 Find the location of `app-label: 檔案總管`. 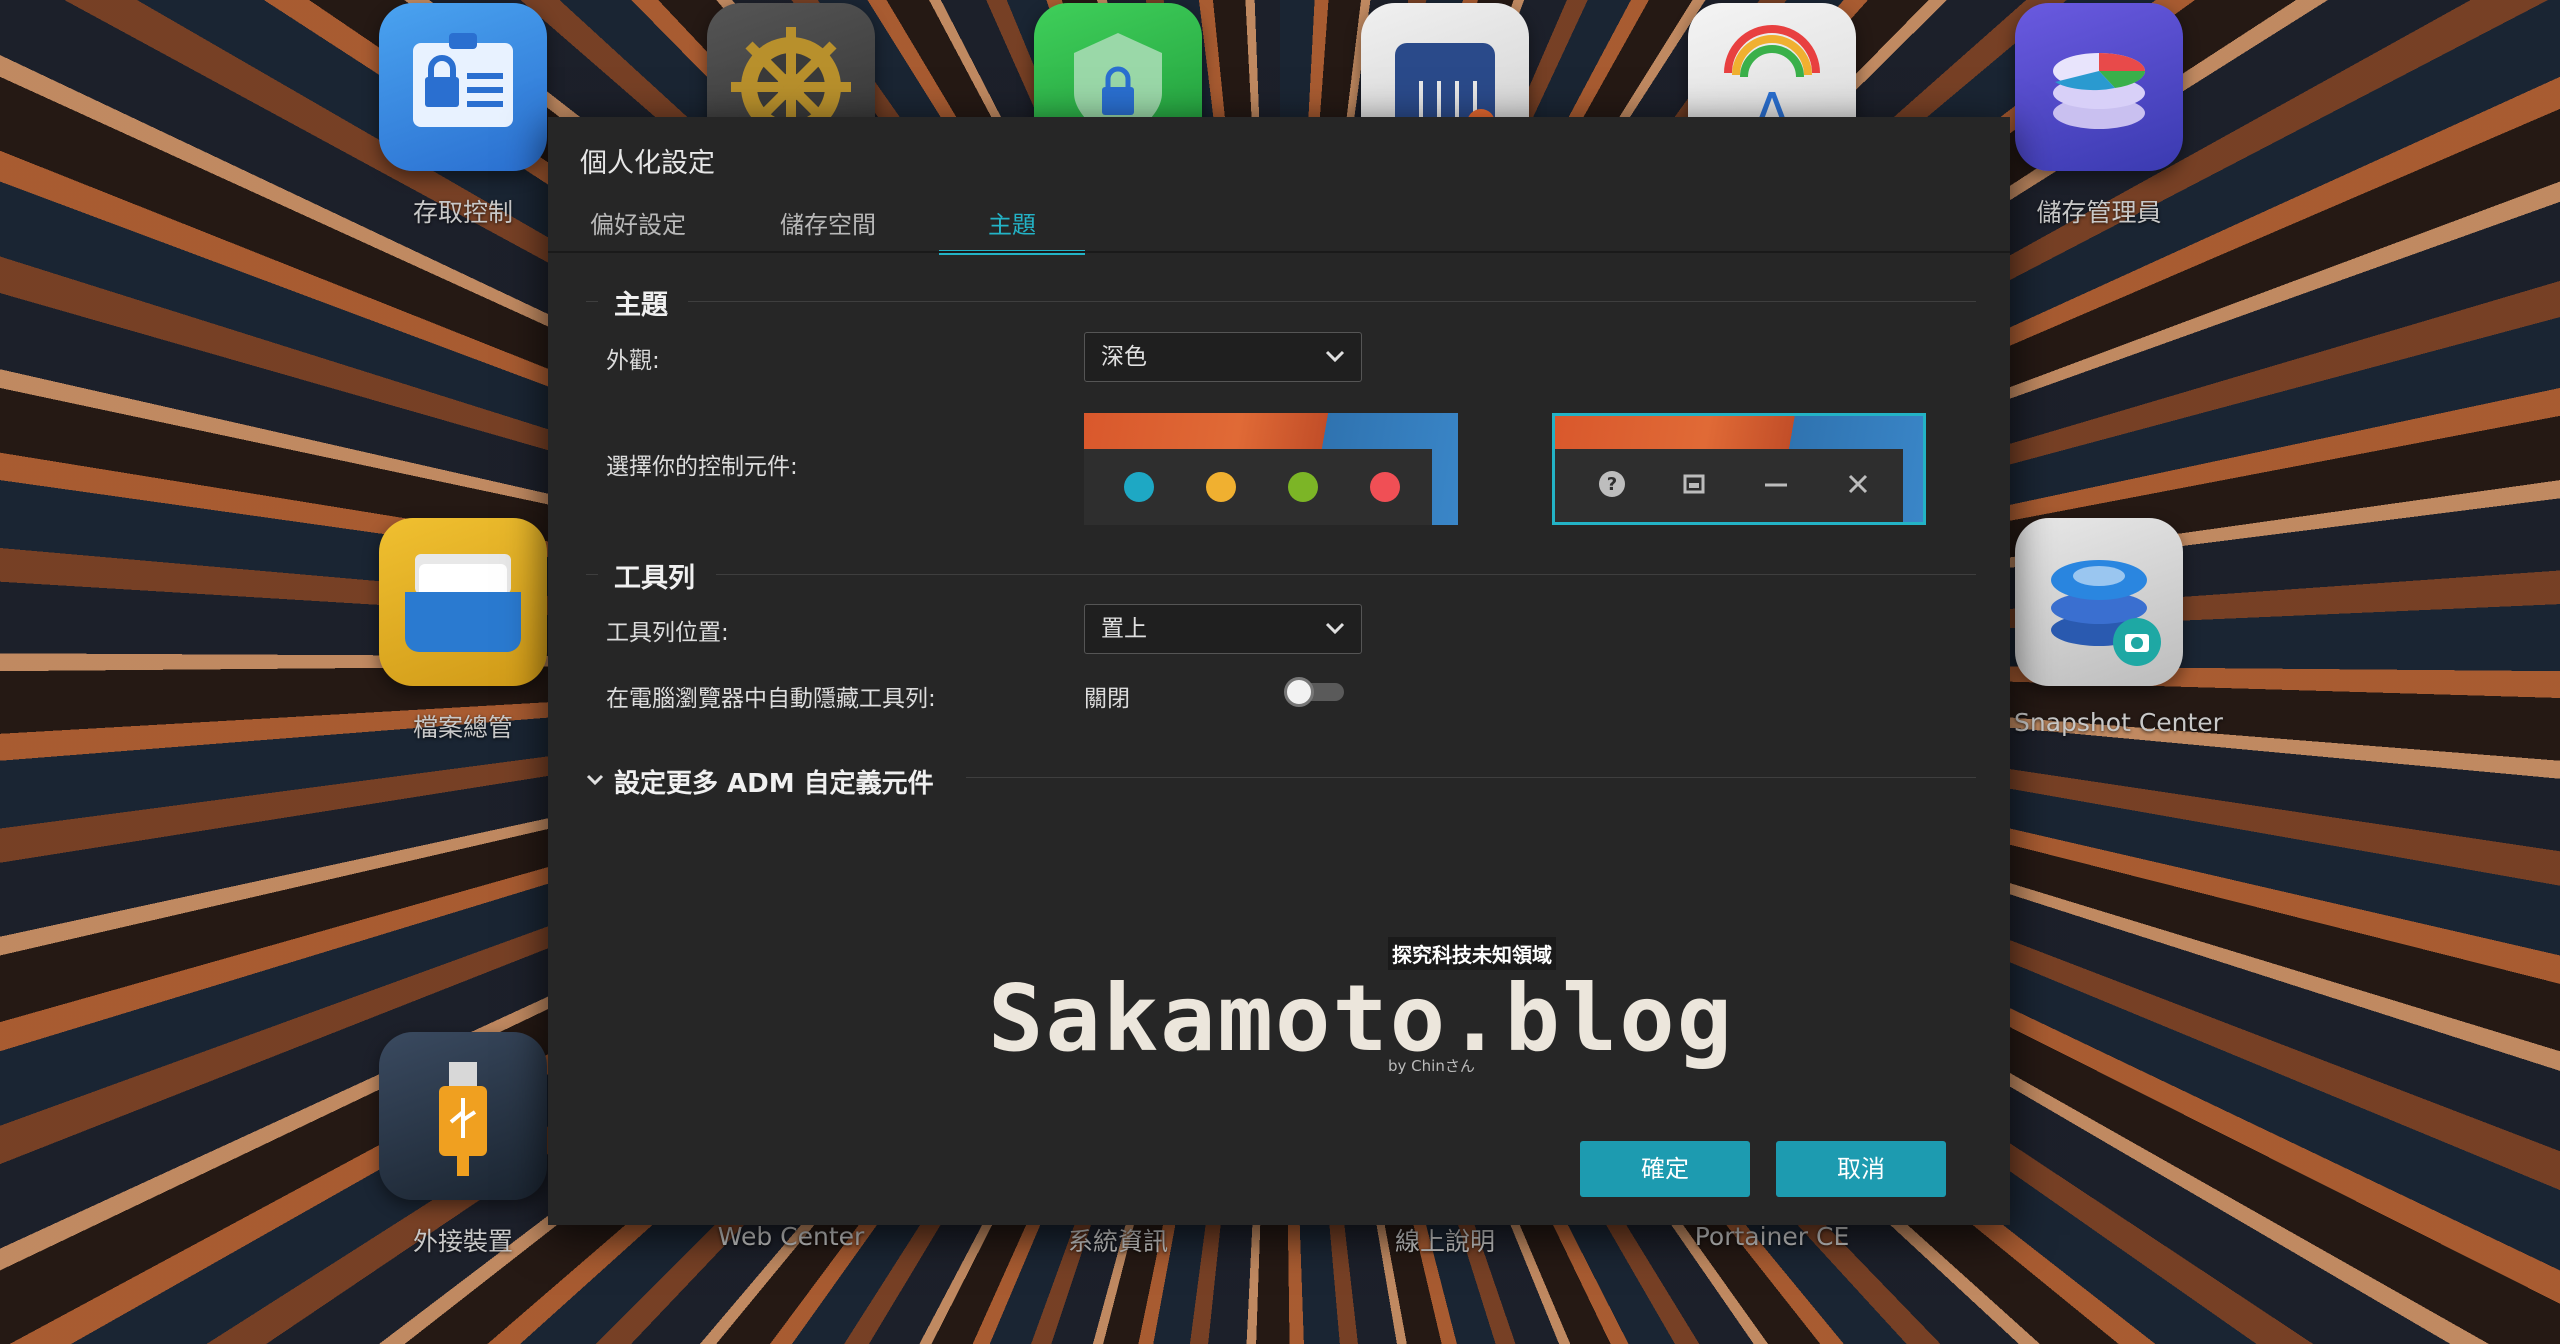

app-label: 檔案總管 is located at coordinates (462, 727).